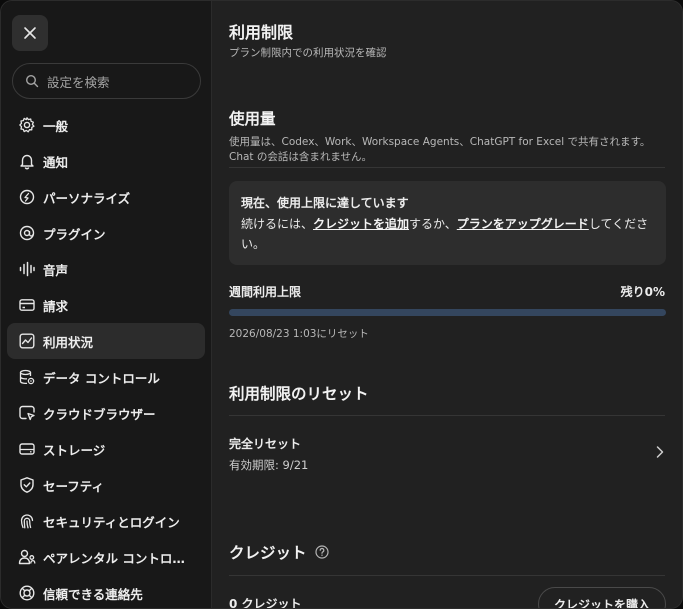 The height and width of the screenshot is (609, 683). Describe the element at coordinates (277, 224) in the screenshot. I see `alert-prefix: 続けるには、` at that location.